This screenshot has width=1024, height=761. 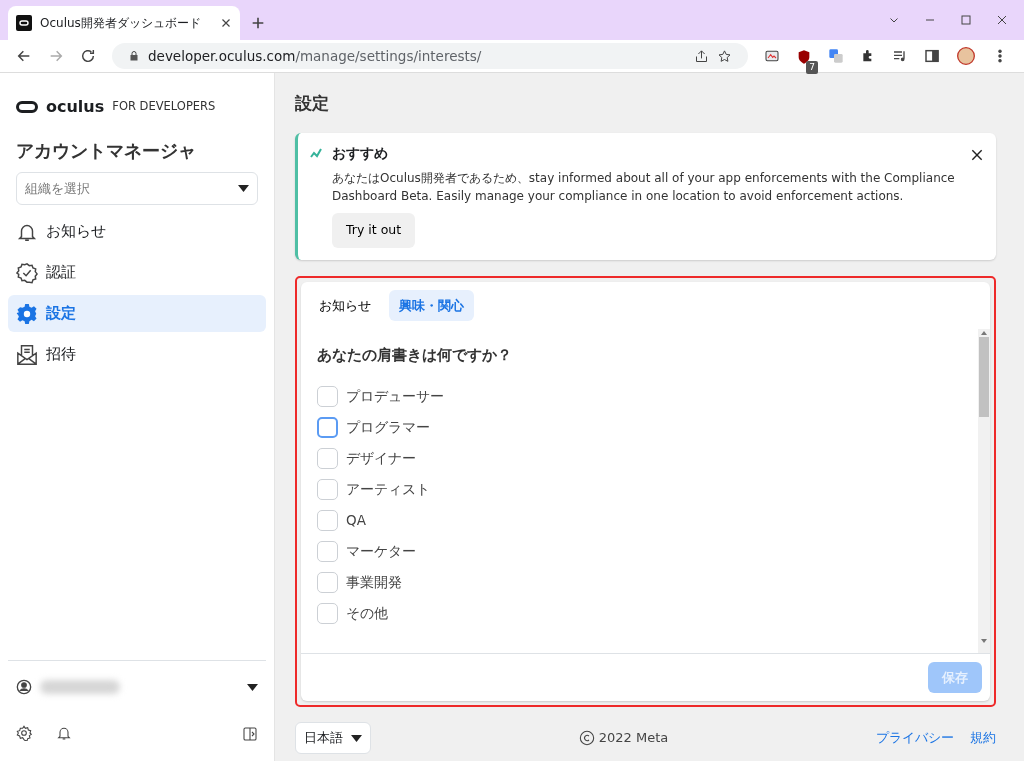 What do you see at coordinates (258, 23) in the screenshot?
I see `new-tab-icon` at bounding box center [258, 23].